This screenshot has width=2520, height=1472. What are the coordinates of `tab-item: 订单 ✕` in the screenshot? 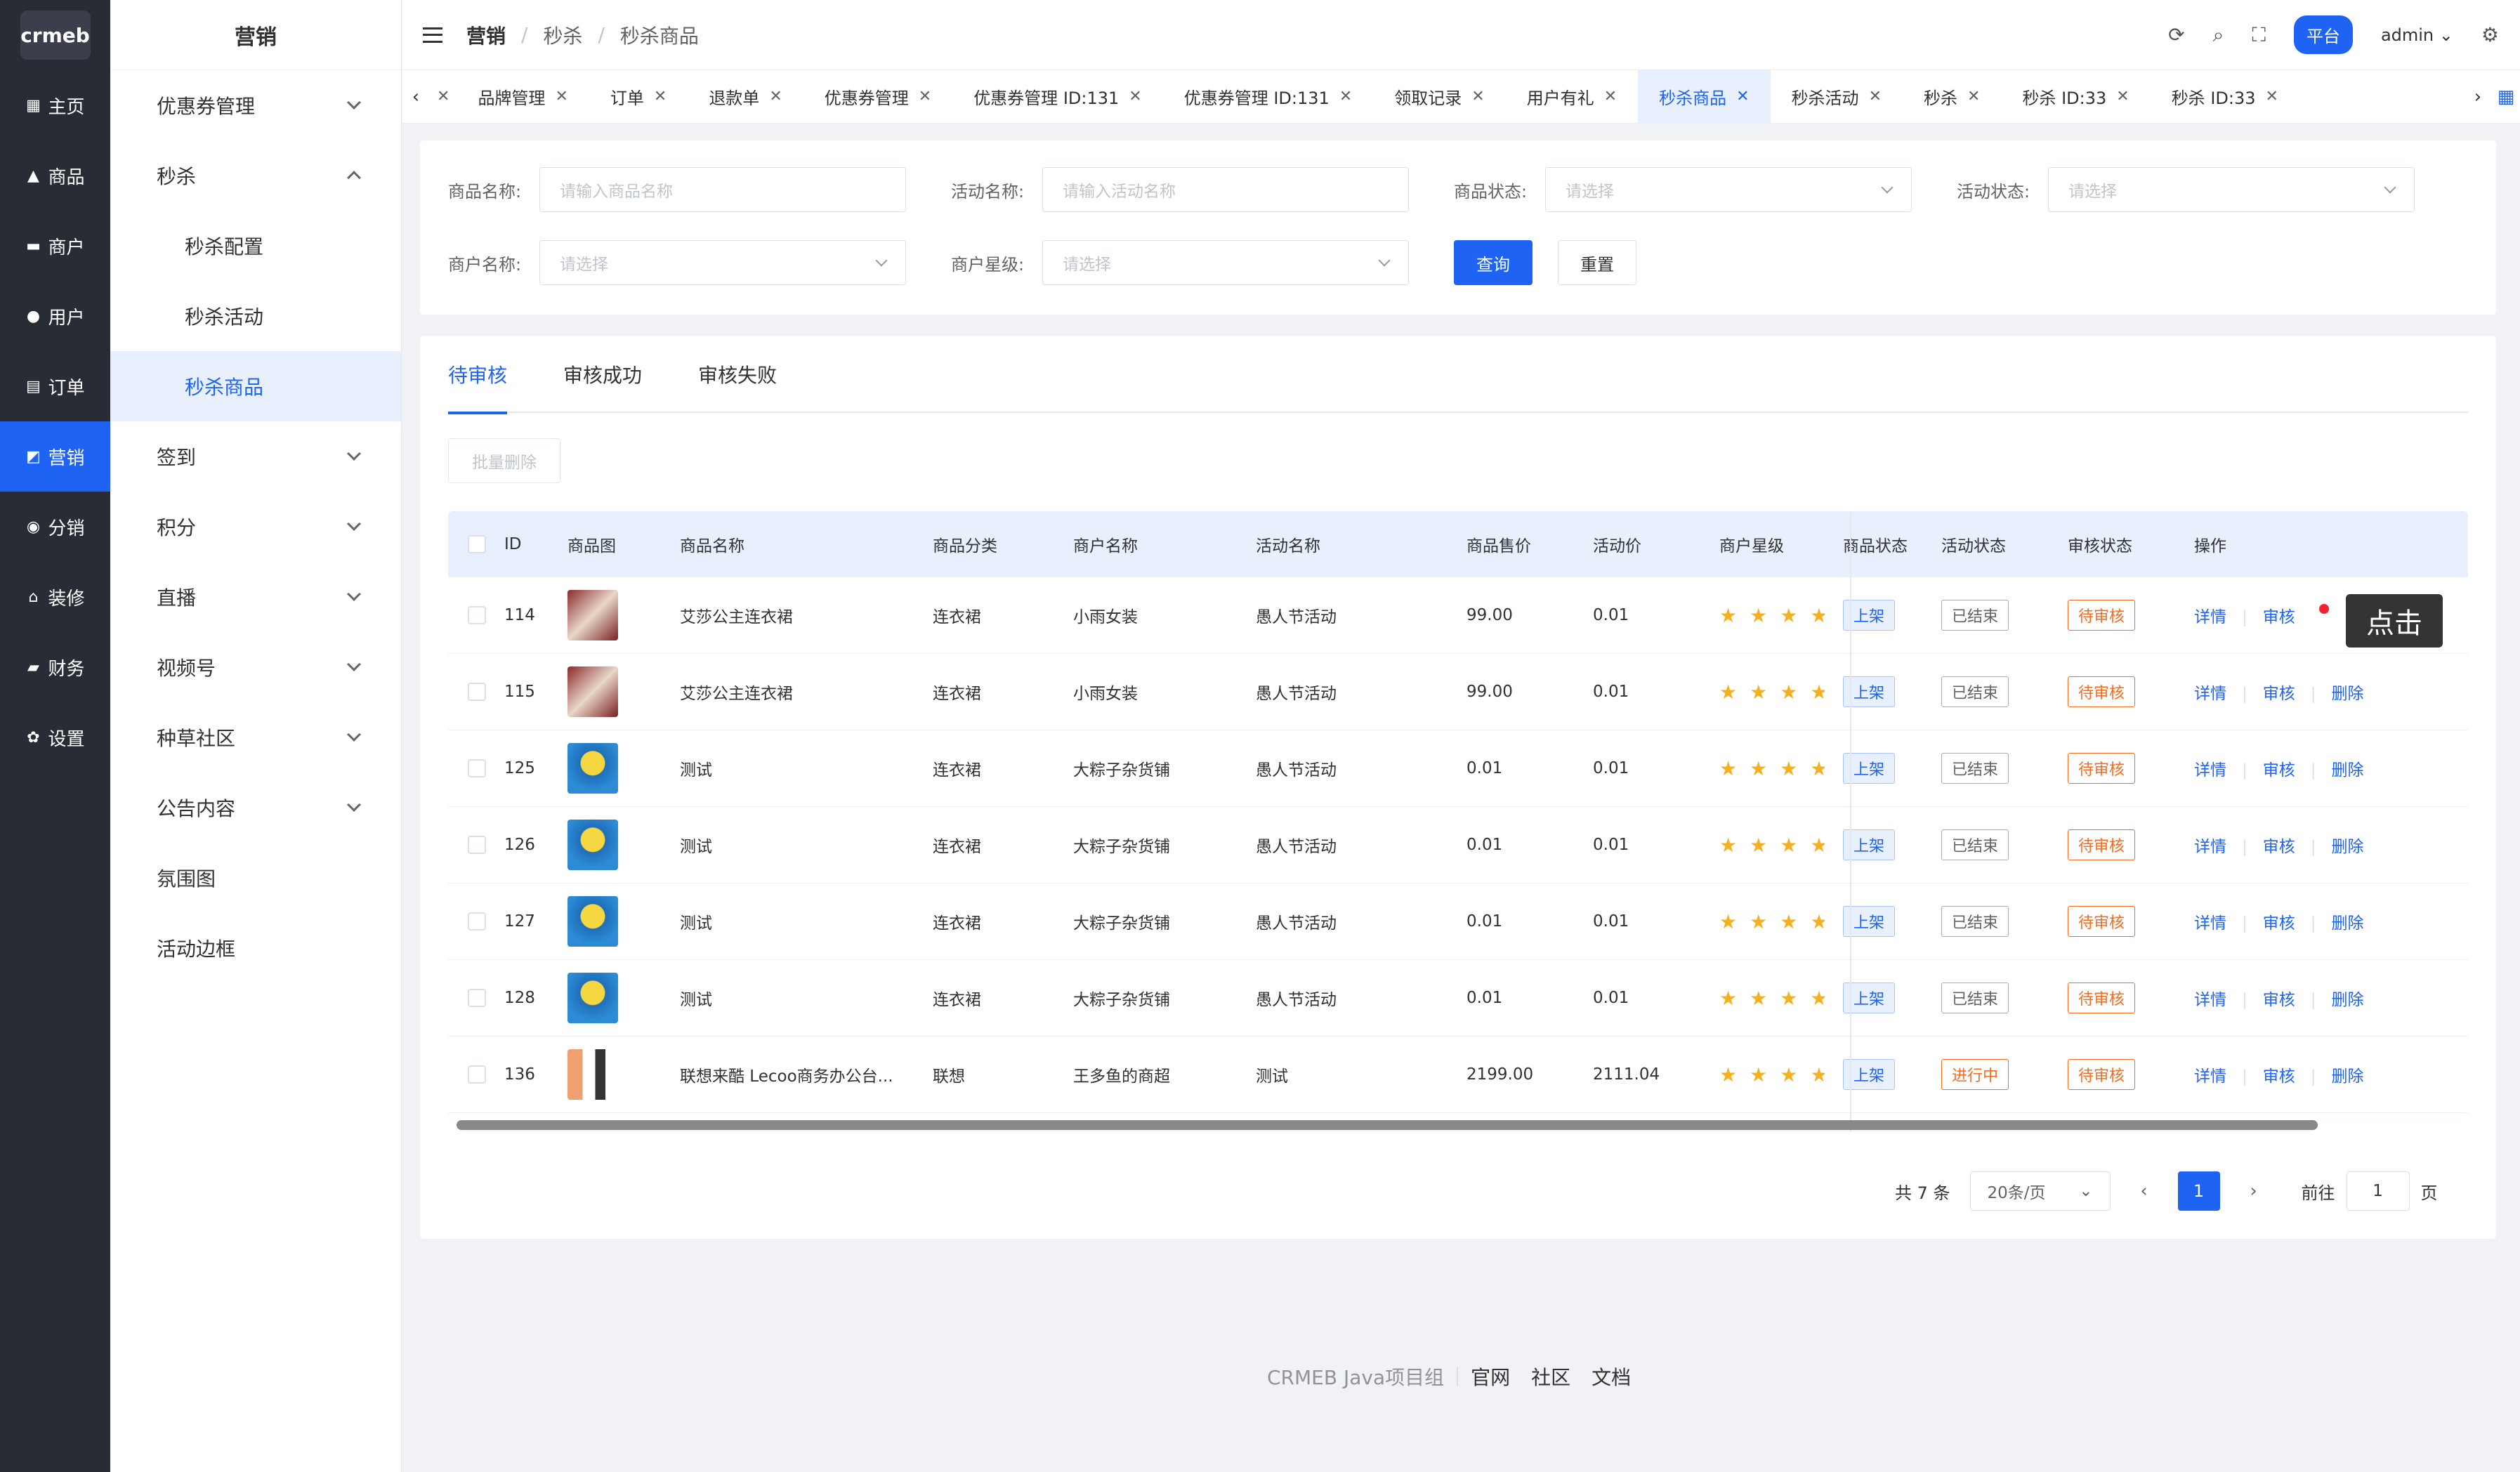 It's located at (638, 96).